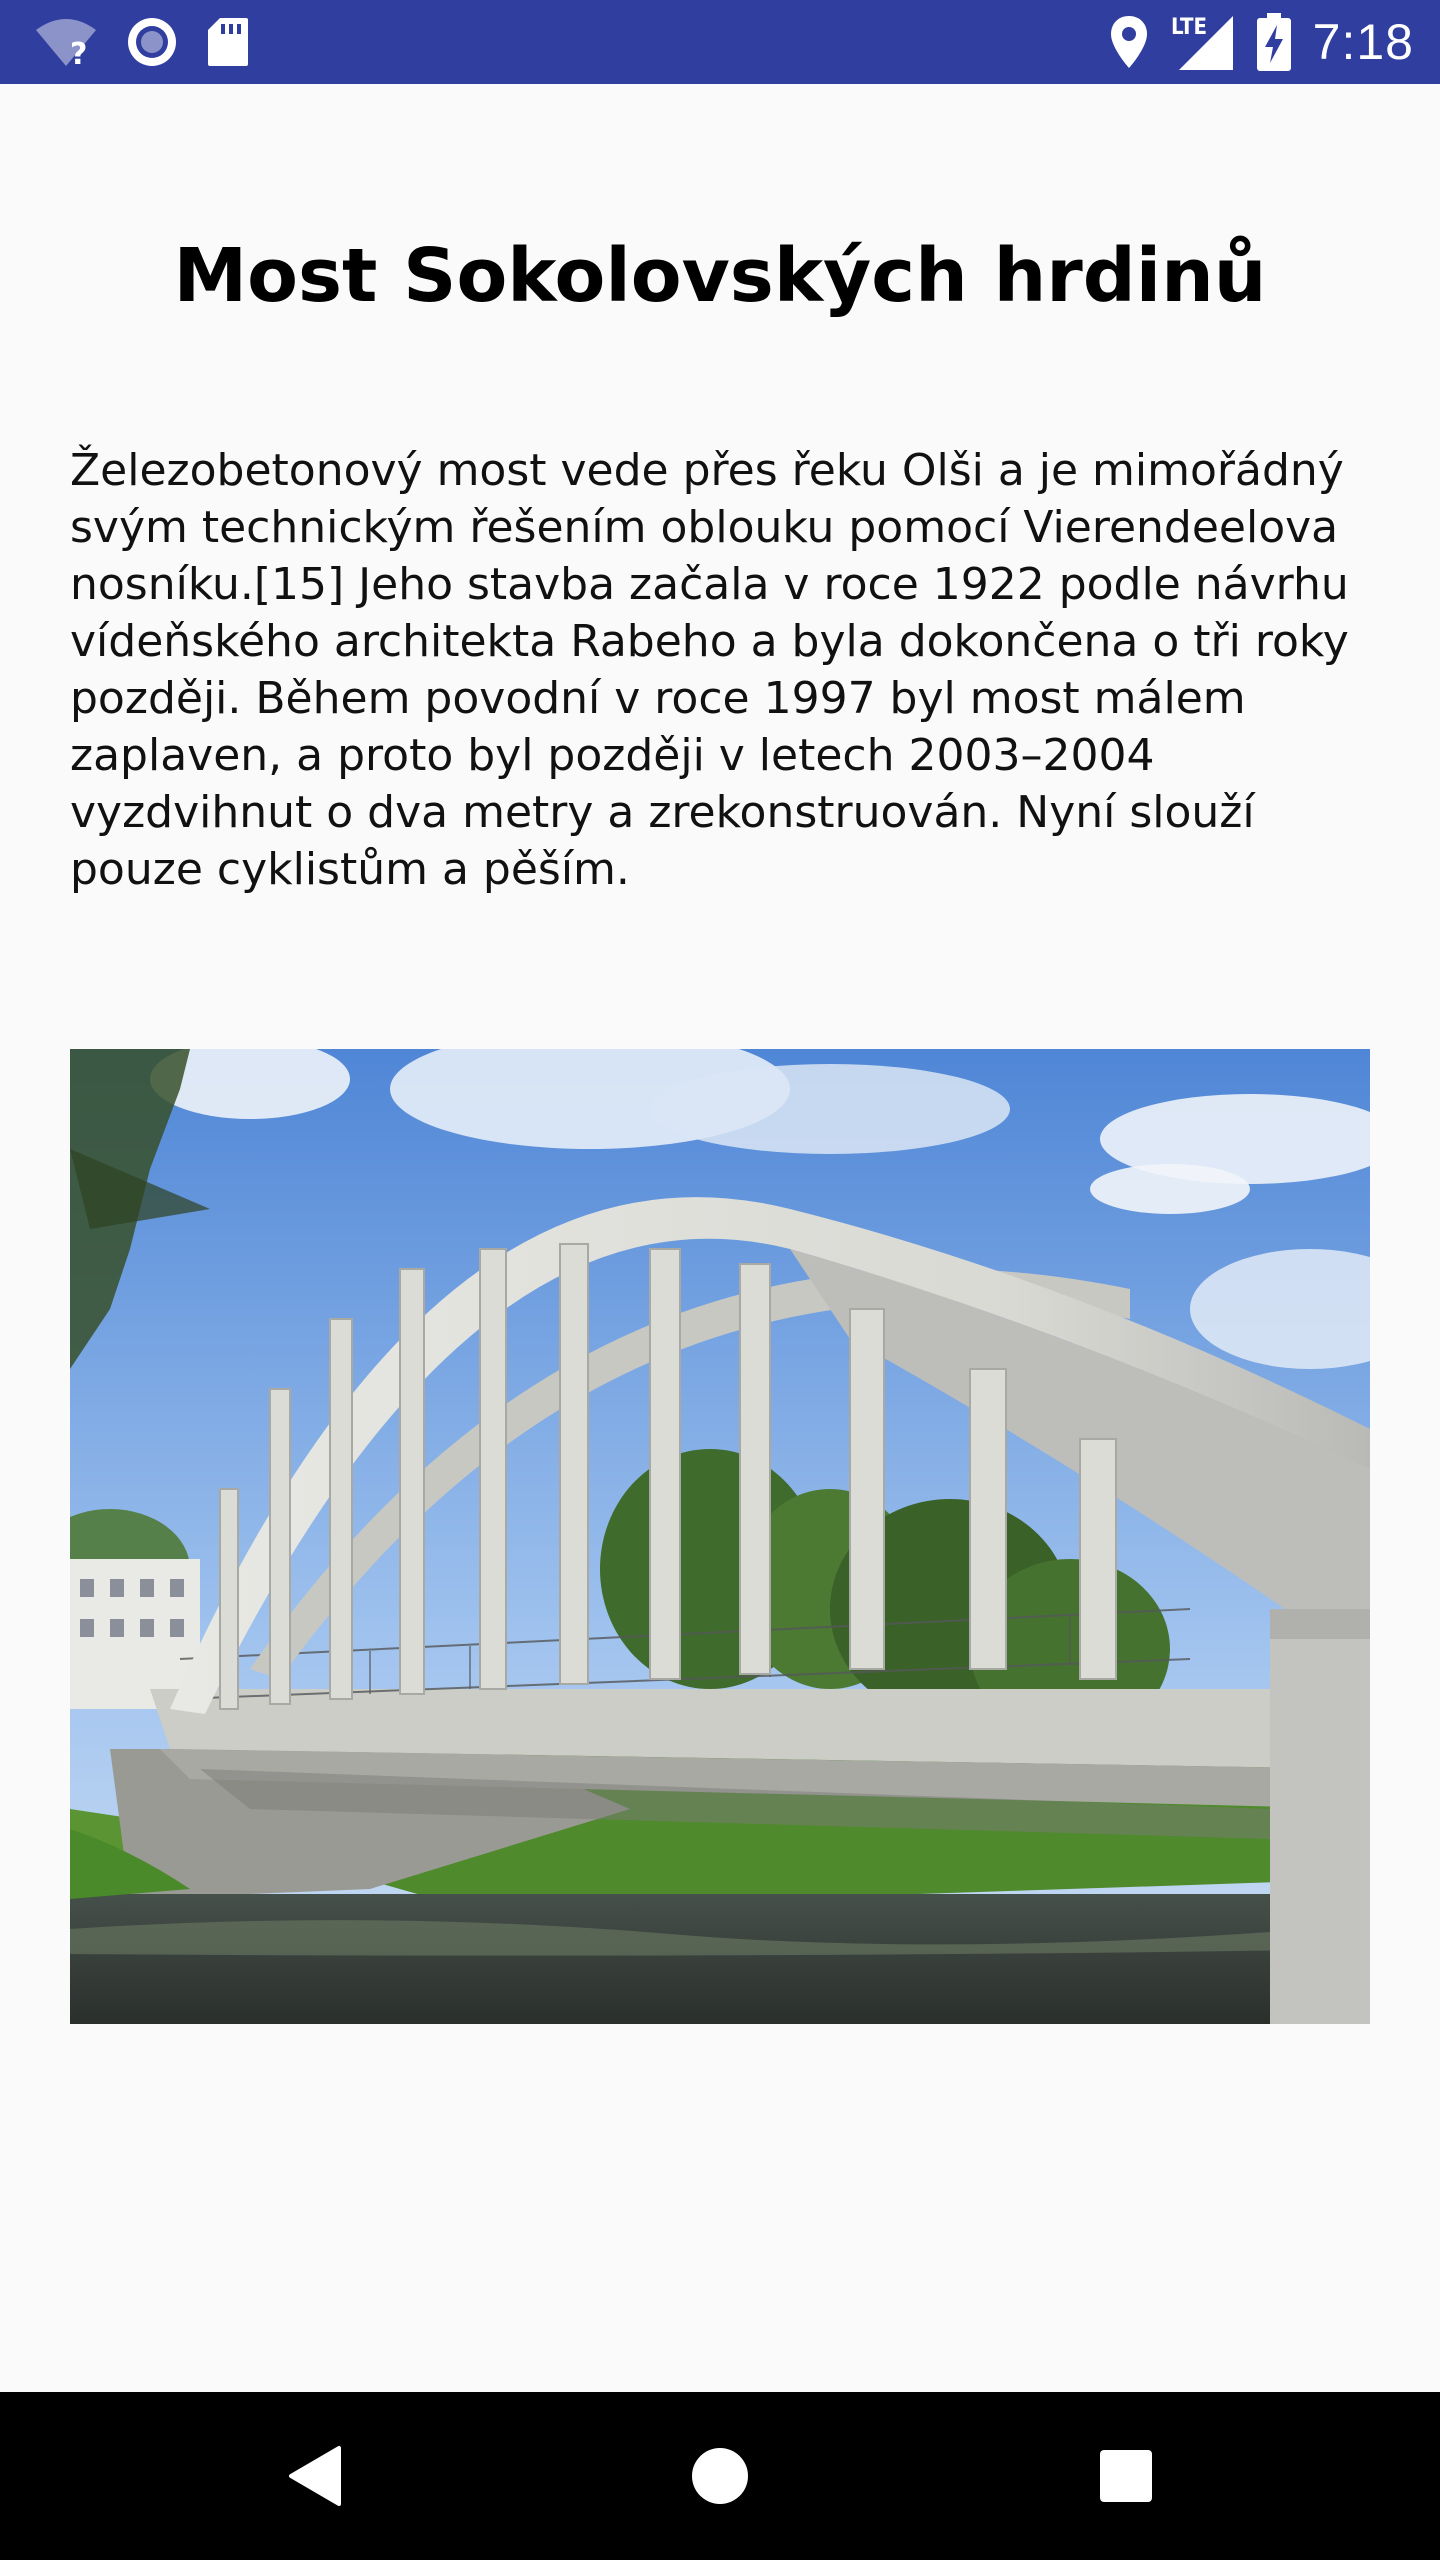 The width and height of the screenshot is (1440, 2560). I want to click on location-icon, so click(1129, 42).